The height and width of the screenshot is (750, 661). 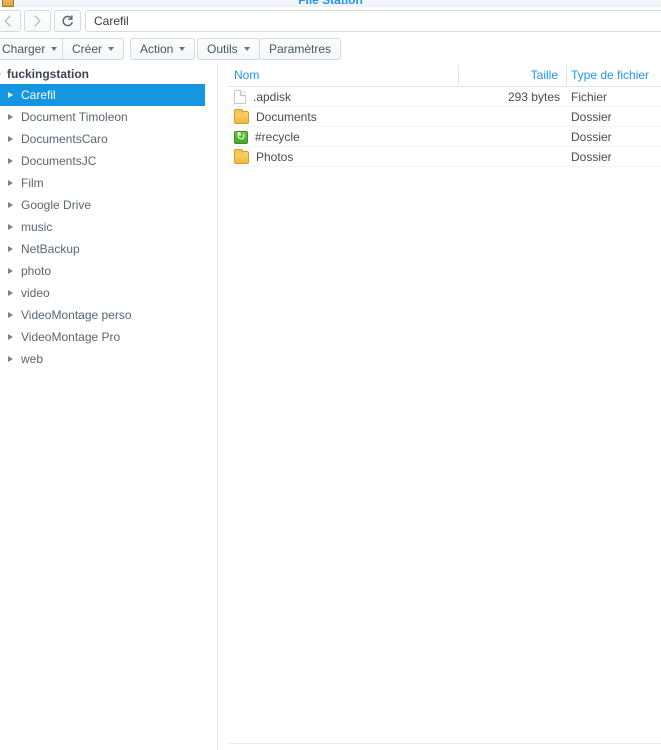 I want to click on sidebar-item-label: web, so click(x=32, y=359).